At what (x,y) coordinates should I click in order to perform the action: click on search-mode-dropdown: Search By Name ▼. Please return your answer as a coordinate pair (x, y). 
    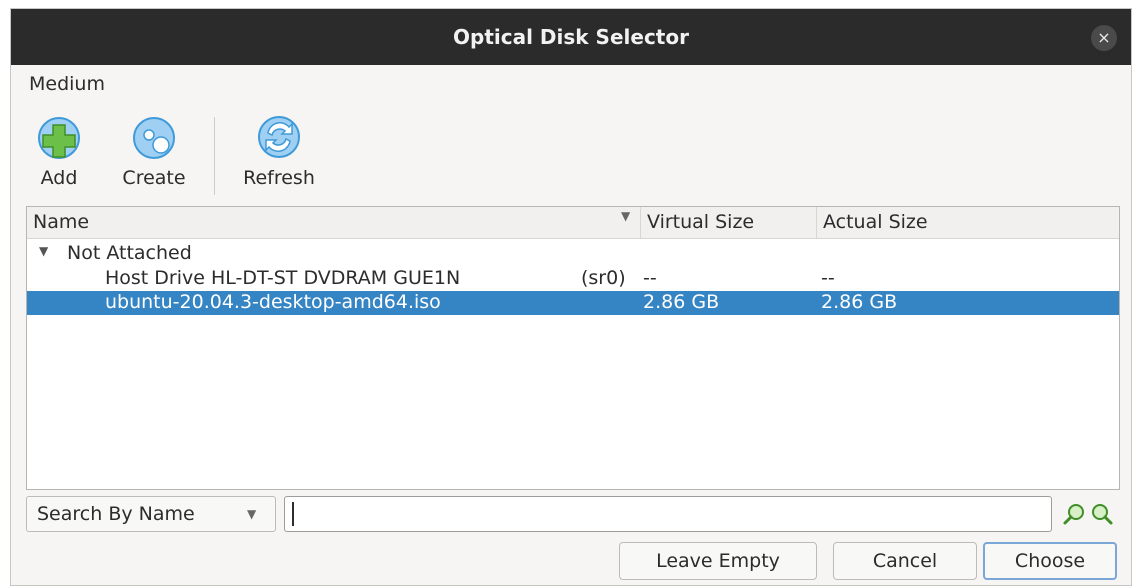
    Looking at the image, I should click on (151, 514).